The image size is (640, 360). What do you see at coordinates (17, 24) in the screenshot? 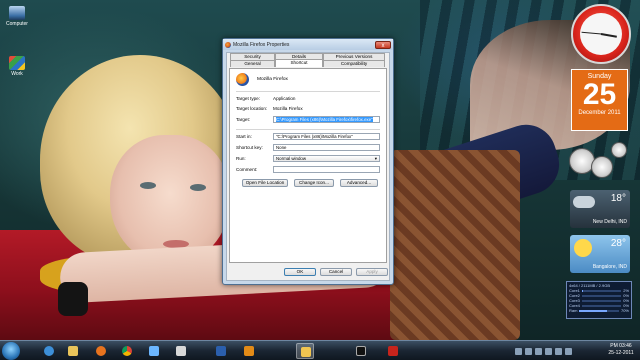
I see `desktop-icon-label: Computer` at bounding box center [17, 24].